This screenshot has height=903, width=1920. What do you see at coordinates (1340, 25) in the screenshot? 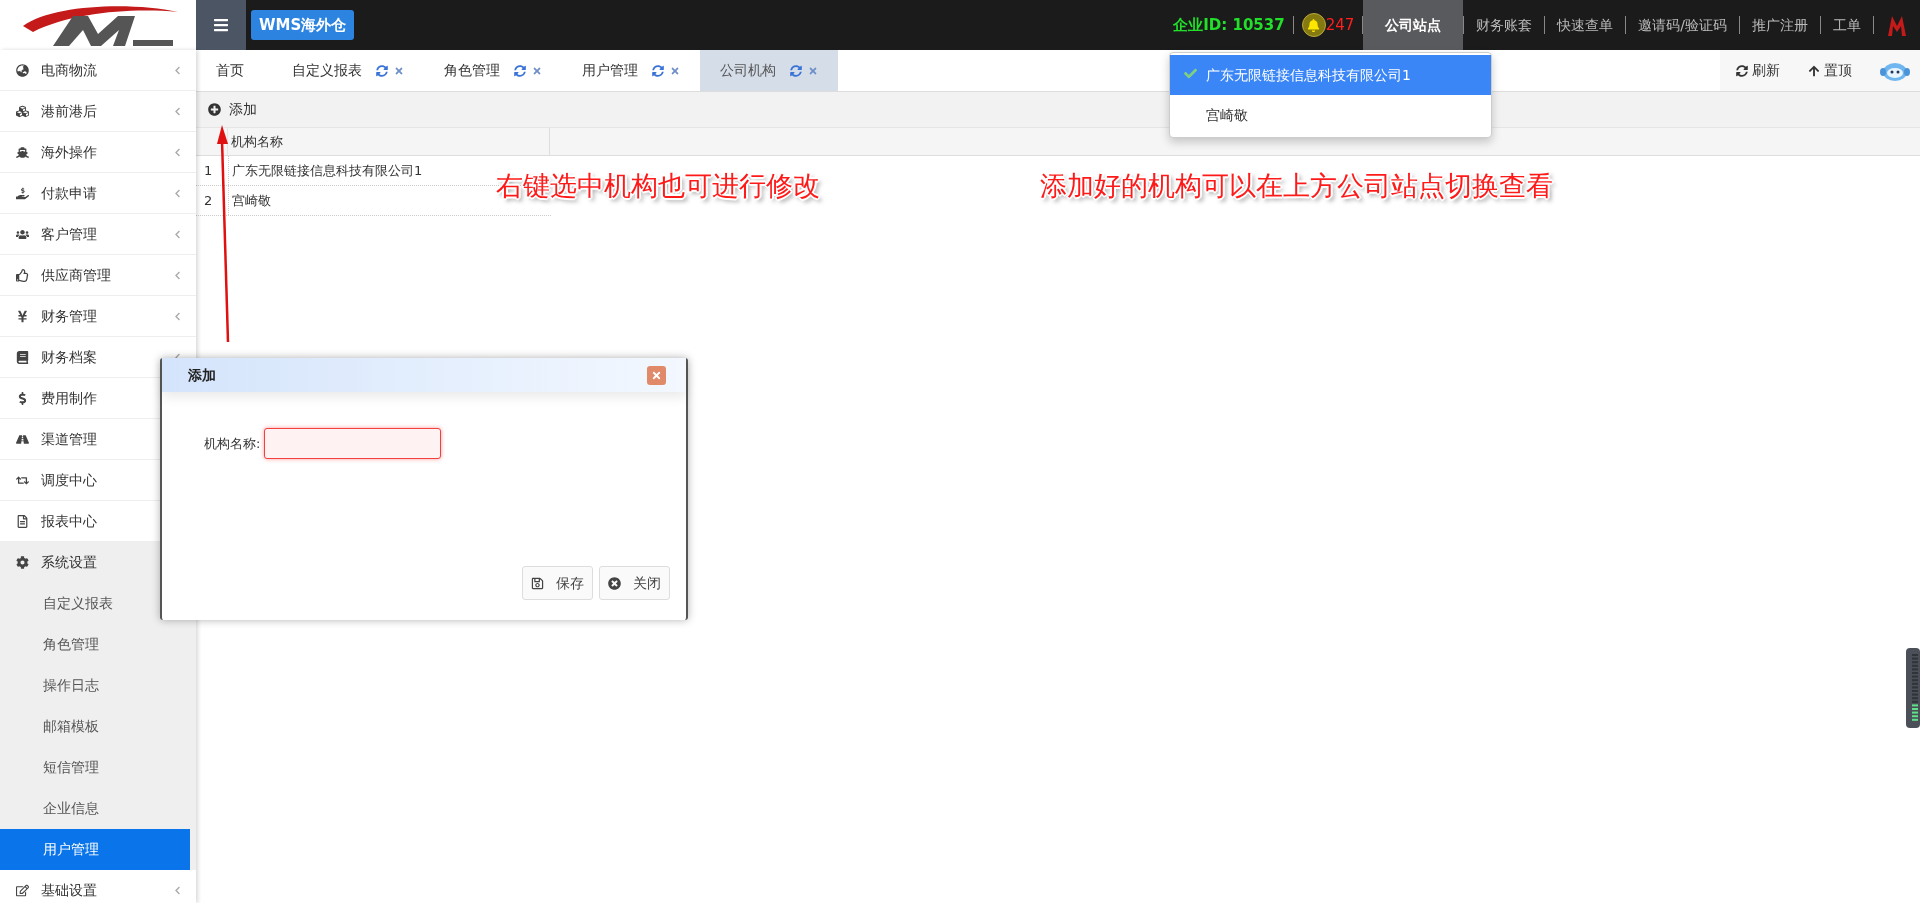
I see `notification-count: 247` at bounding box center [1340, 25].